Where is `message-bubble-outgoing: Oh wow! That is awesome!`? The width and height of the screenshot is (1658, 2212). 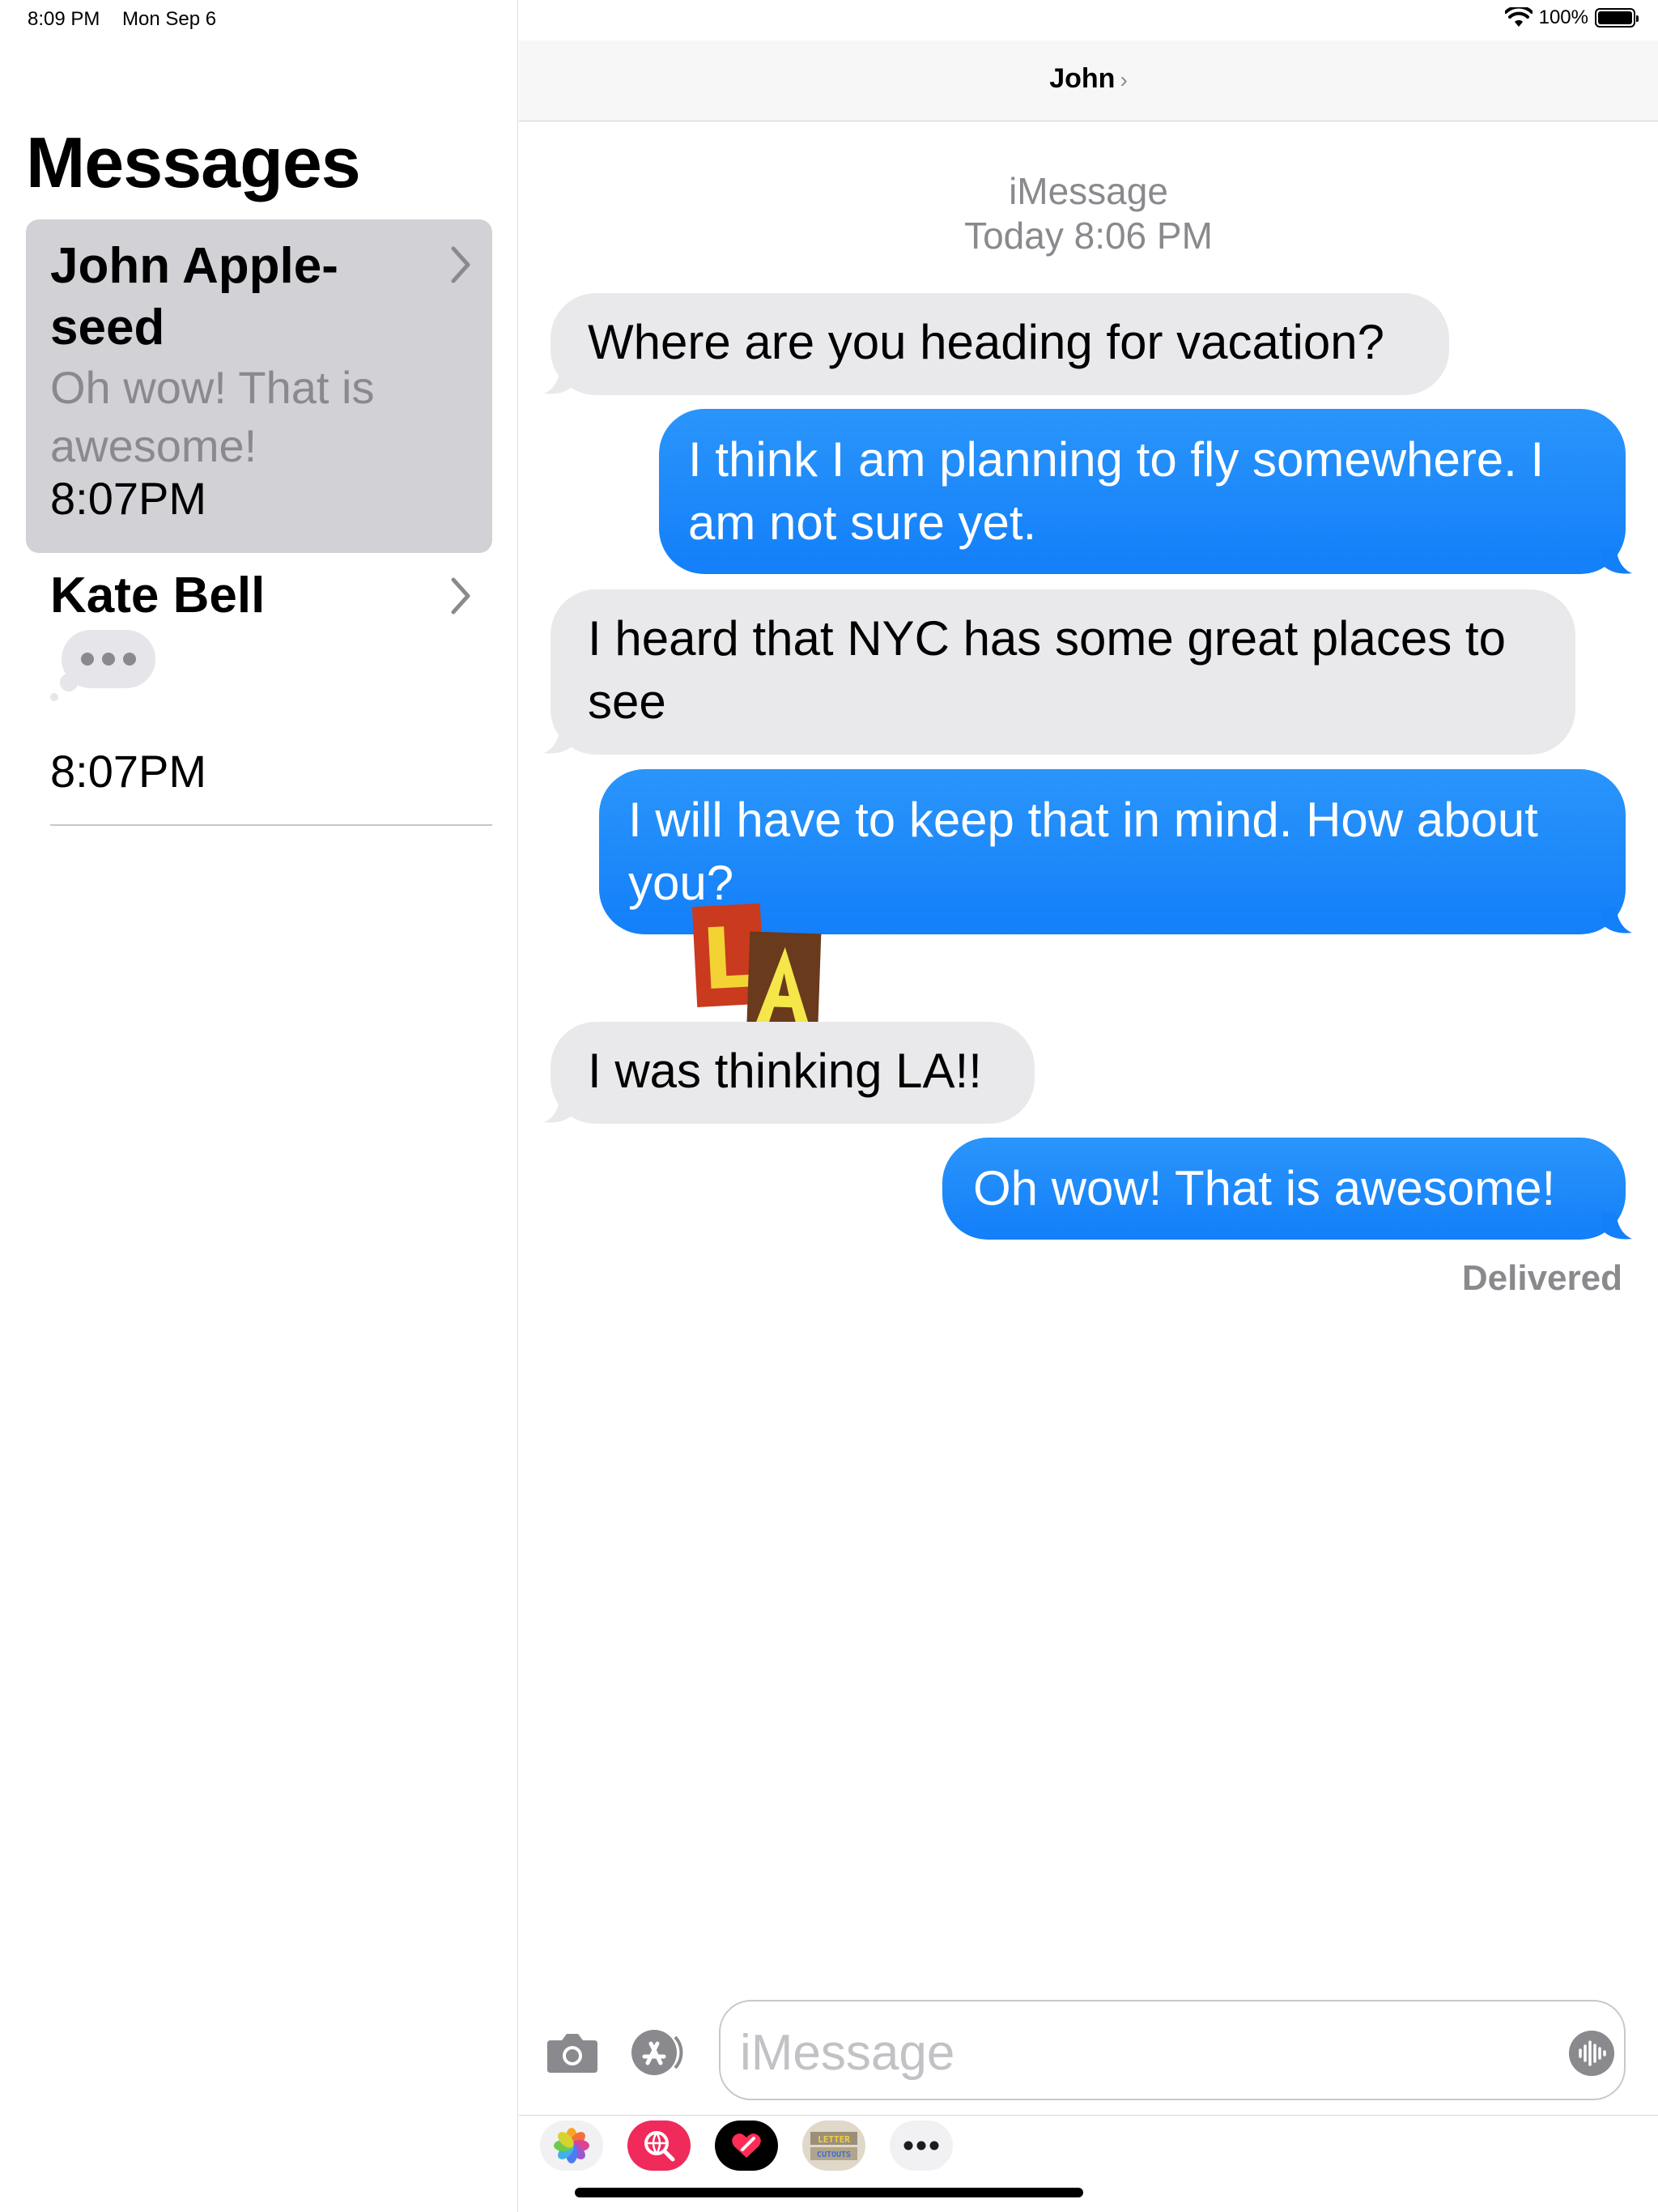
message-bubble-outgoing: Oh wow! That is awesome! is located at coordinates (1284, 1189).